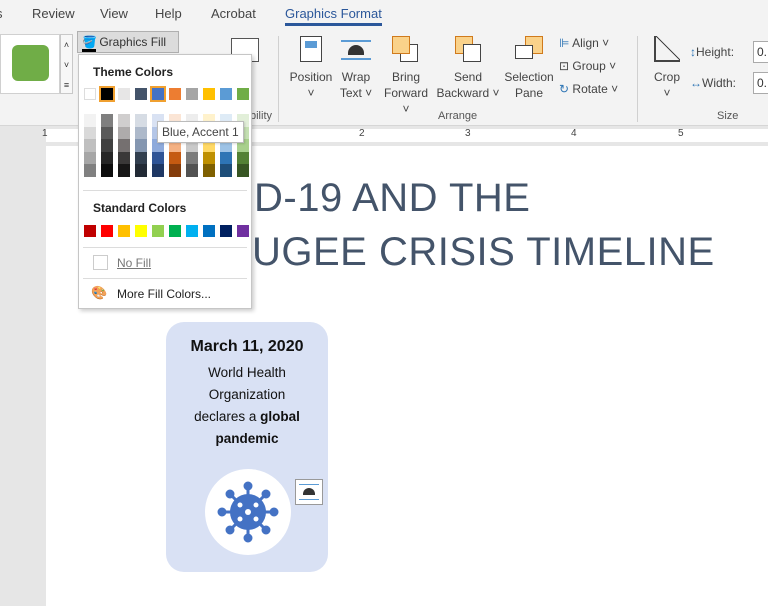 The image size is (768, 606). I want to click on card-date: March 11, 2020, so click(247, 346).